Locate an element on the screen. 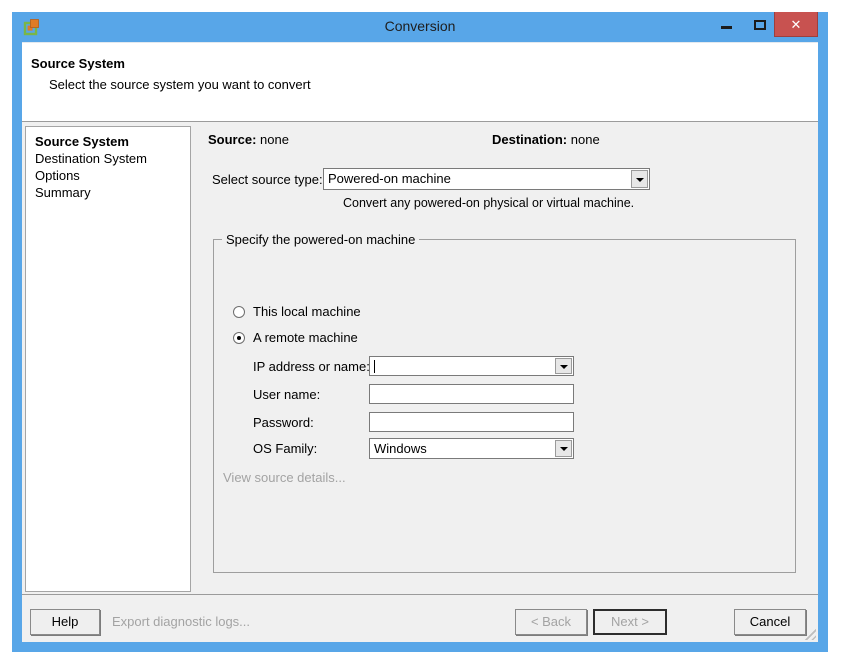 This screenshot has width=851, height=659. window-title: Conversion is located at coordinates (420, 26).